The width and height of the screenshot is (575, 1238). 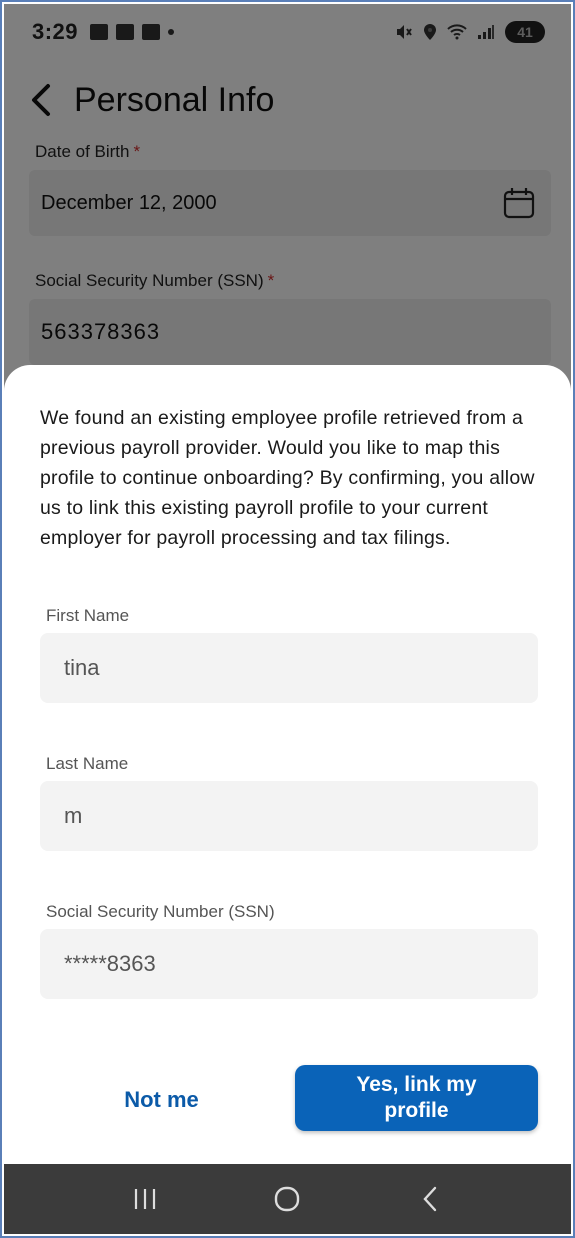 I want to click on sheet-ssn-value: *****8363, so click(x=110, y=963).